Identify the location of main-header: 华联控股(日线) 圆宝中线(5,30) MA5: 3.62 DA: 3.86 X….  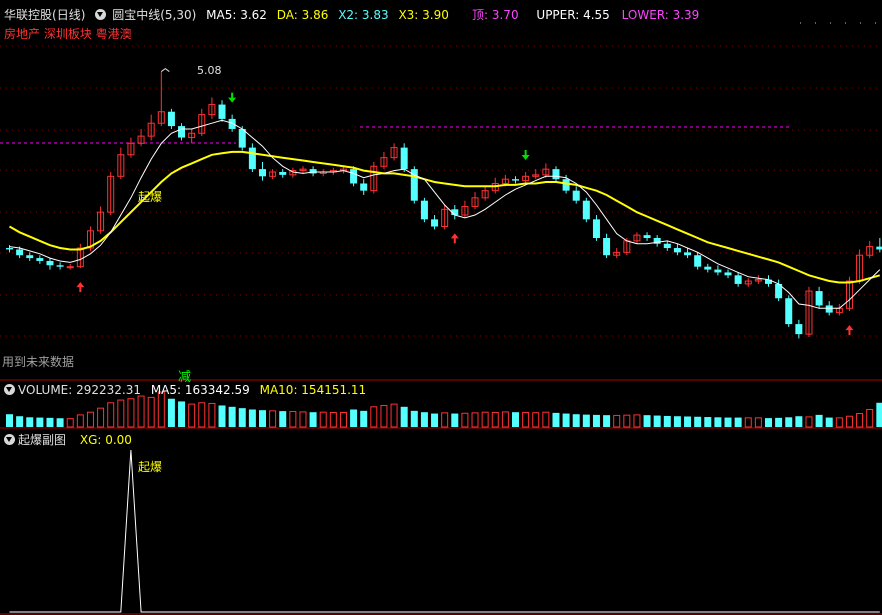
(229, 14).